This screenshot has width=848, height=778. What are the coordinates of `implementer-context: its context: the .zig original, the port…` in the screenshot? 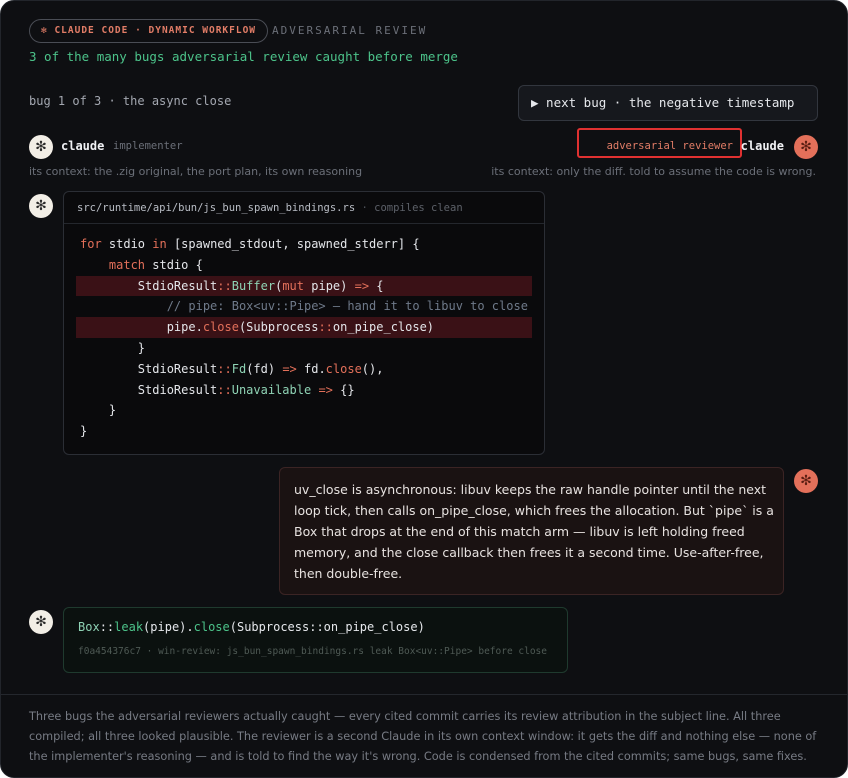 It's located at (196, 171).